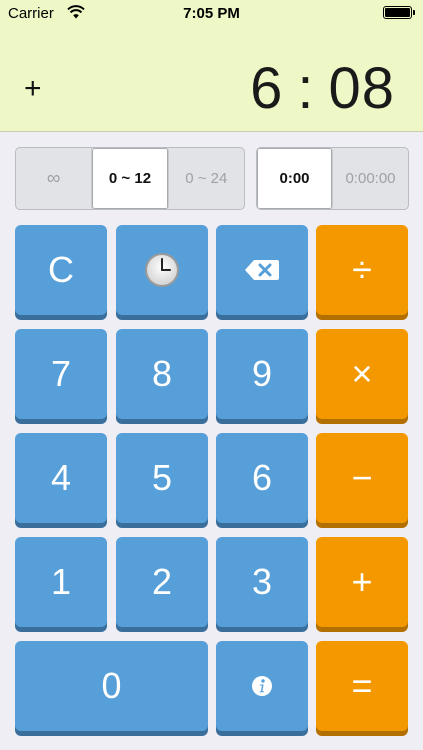  What do you see at coordinates (262, 478) in the screenshot?
I see `digit-6-button: 6` at bounding box center [262, 478].